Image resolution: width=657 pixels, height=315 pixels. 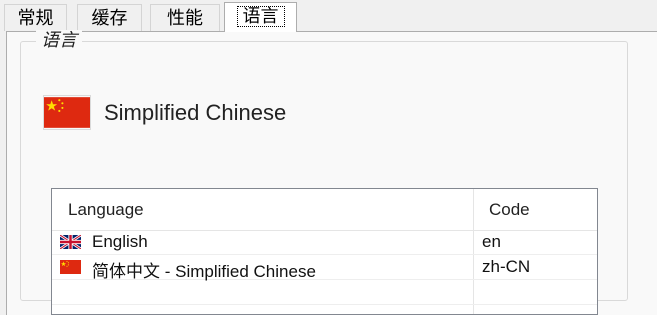 What do you see at coordinates (70, 242) in the screenshot?
I see `uk-flag-icon` at bounding box center [70, 242].